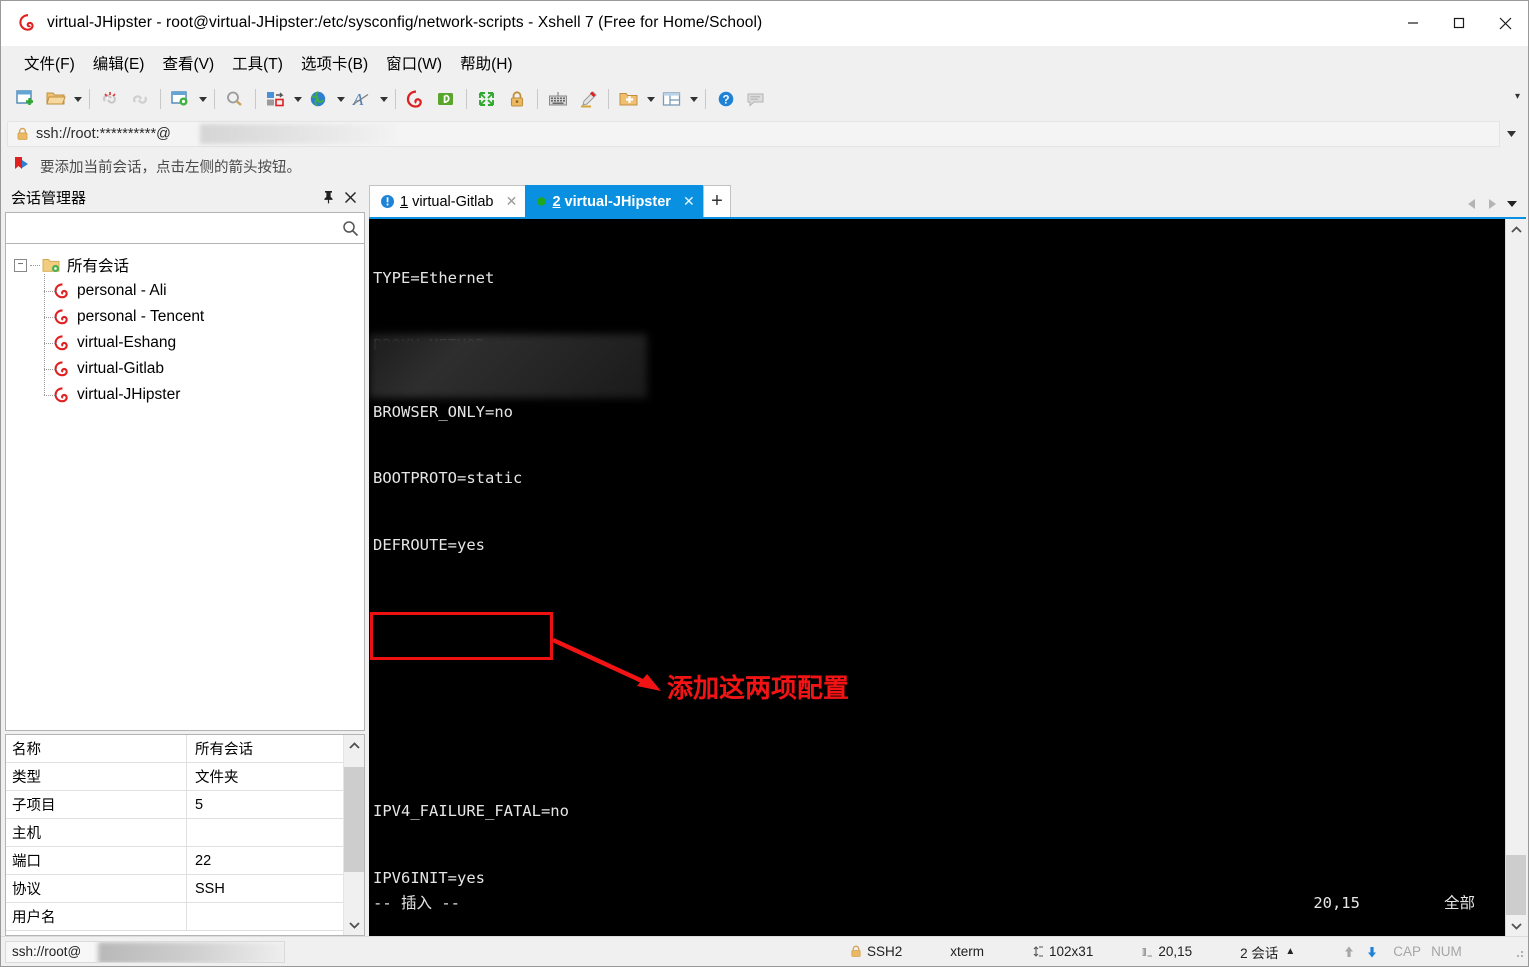  I want to click on terminal-redacted-block, so click(508, 366).